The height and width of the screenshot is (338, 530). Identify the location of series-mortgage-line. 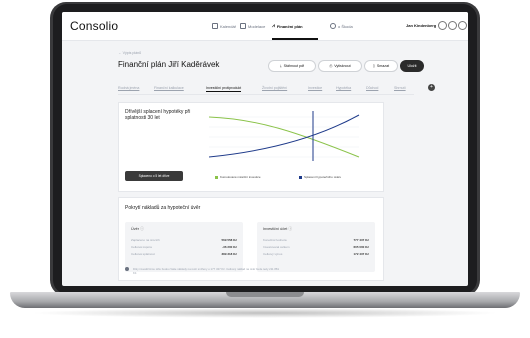
(284, 136).